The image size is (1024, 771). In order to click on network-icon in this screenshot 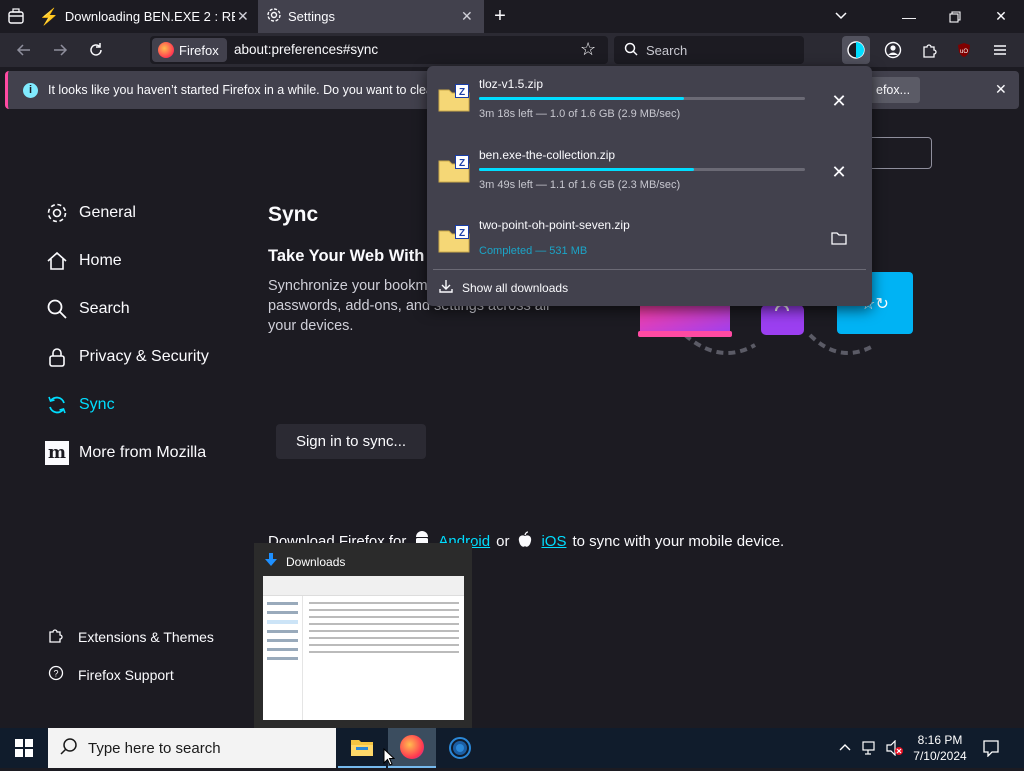, I will do `click(871, 750)`.